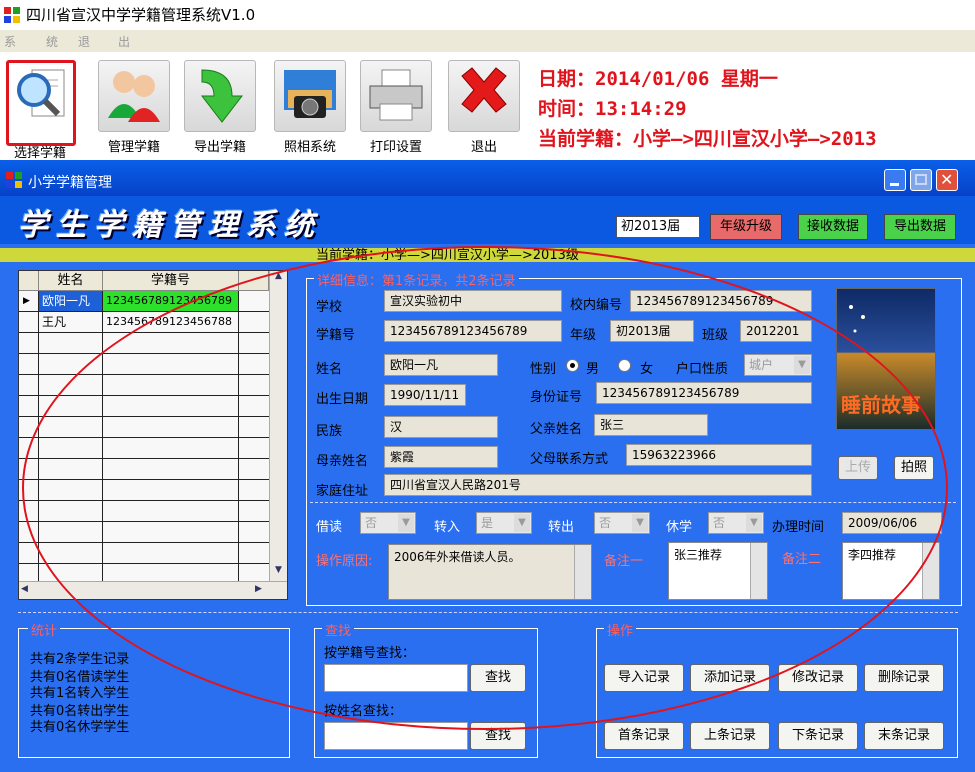 The height and width of the screenshot is (772, 975). I want to click on scroll-down-icon: ▼, so click(278, 573).